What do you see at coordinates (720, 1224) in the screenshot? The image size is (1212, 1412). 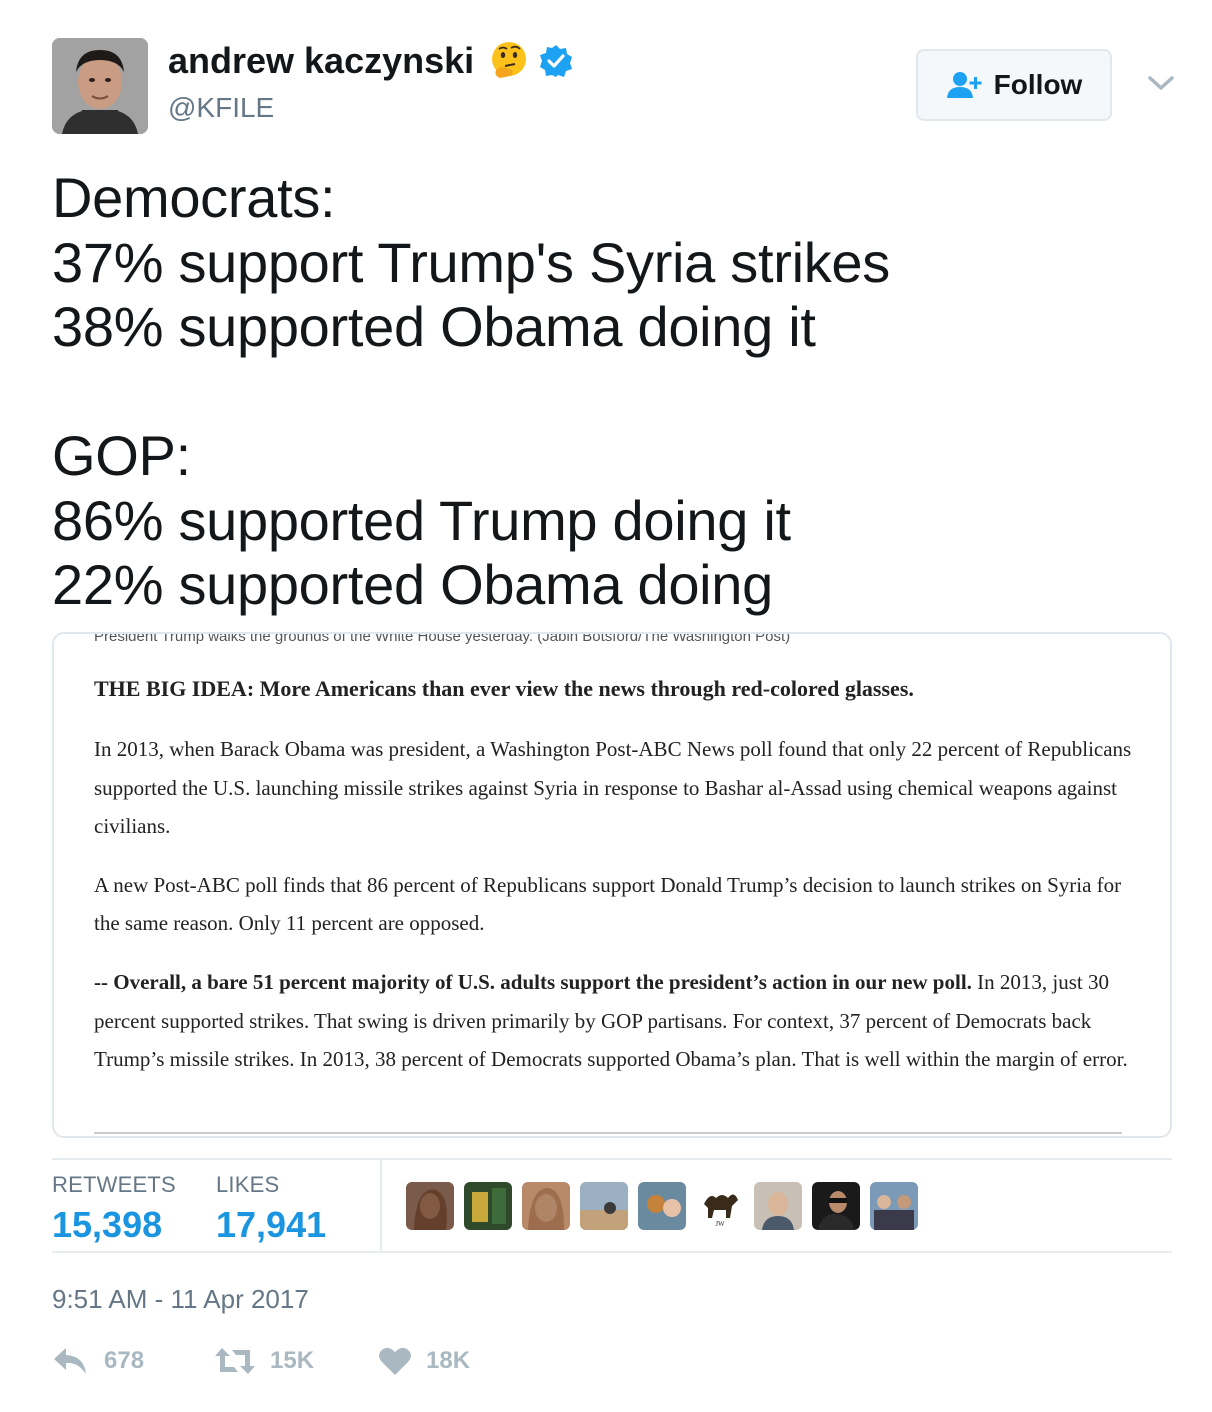 I see `svg-text: JW` at bounding box center [720, 1224].